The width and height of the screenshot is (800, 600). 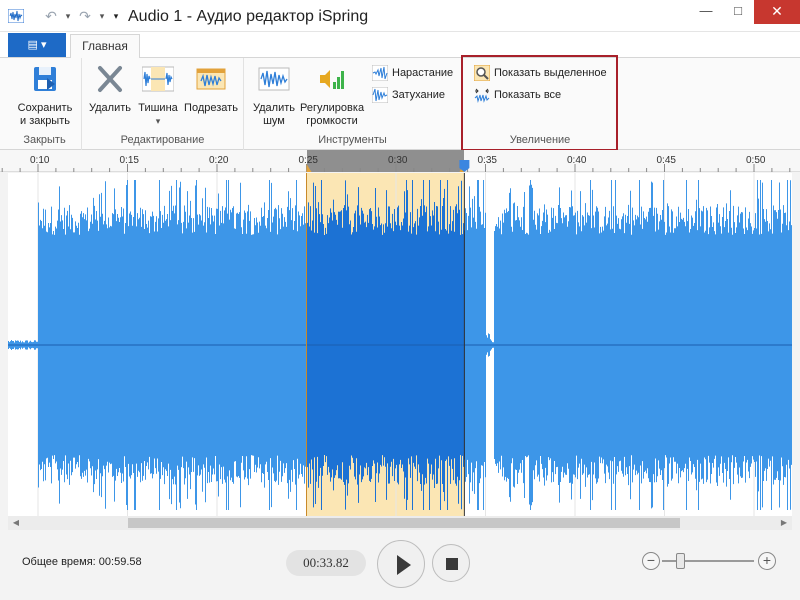 I want to click on volume-label-2: громкости, so click(x=332, y=121).